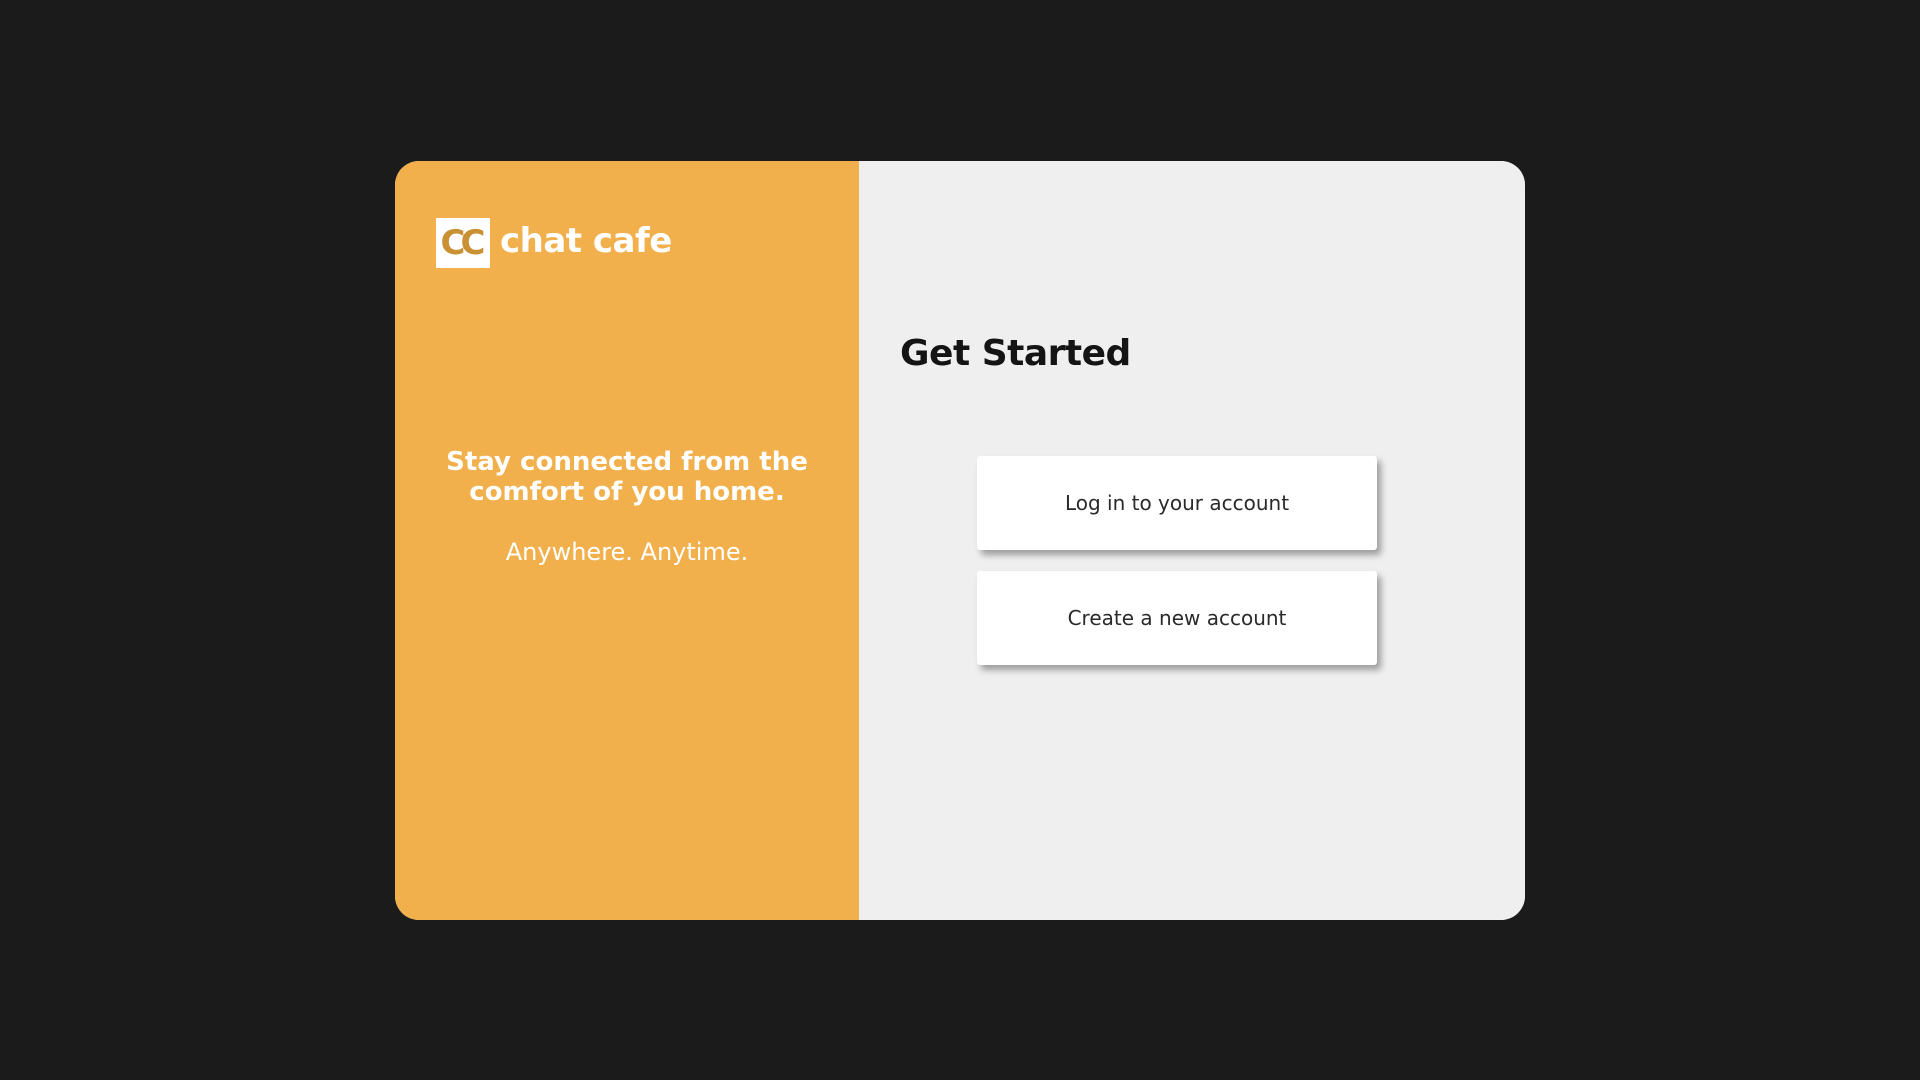  I want to click on page-title: Get Started, so click(1015, 353).